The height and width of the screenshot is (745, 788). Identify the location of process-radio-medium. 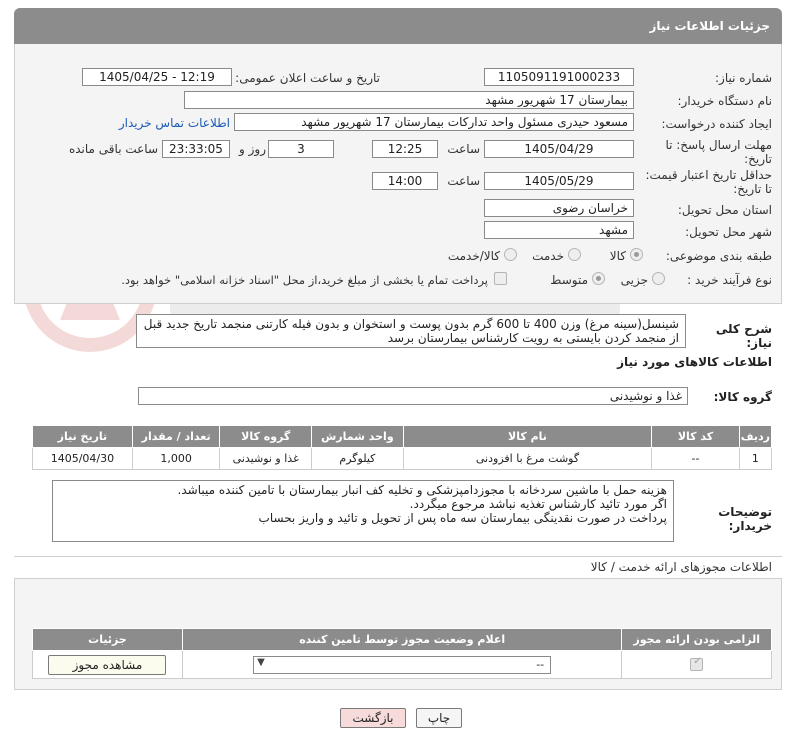
(598, 278).